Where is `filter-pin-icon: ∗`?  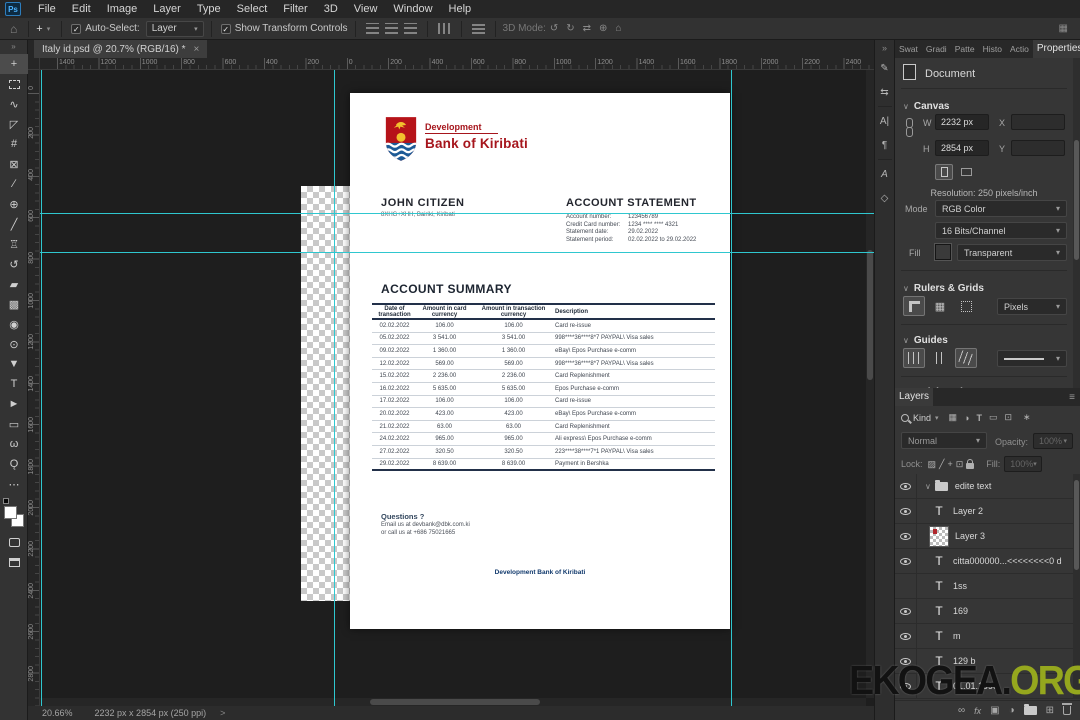
filter-pin-icon: ∗ is located at coordinates (1027, 417).